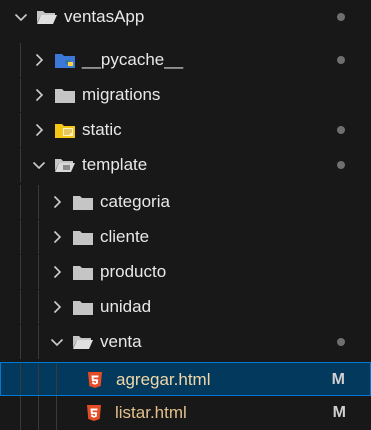 This screenshot has height=430, width=371. I want to click on folder-label: cliente, so click(125, 236).